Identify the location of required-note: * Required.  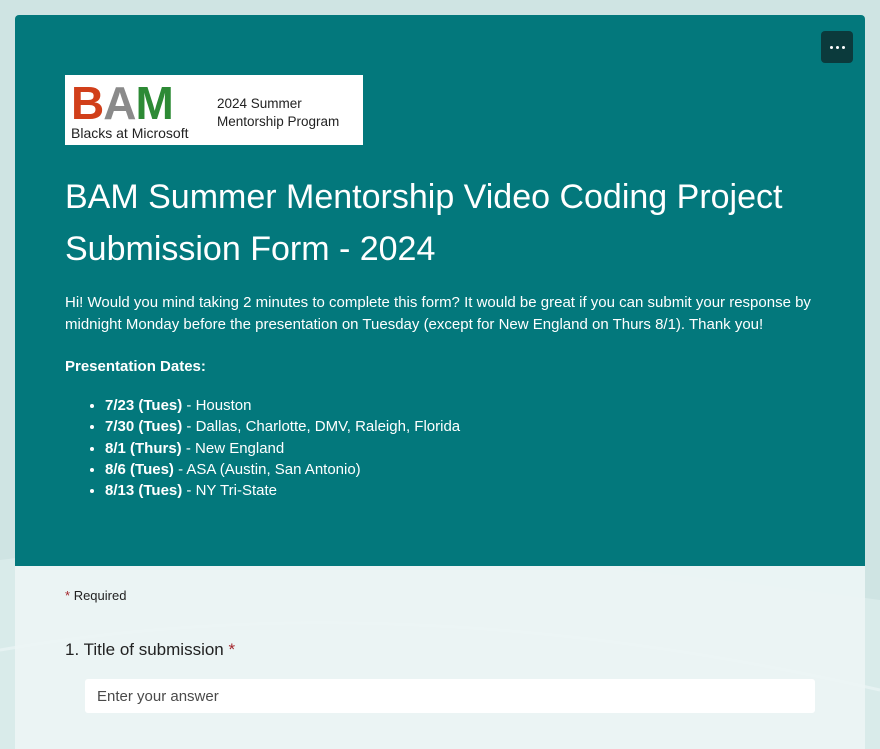
(95, 595).